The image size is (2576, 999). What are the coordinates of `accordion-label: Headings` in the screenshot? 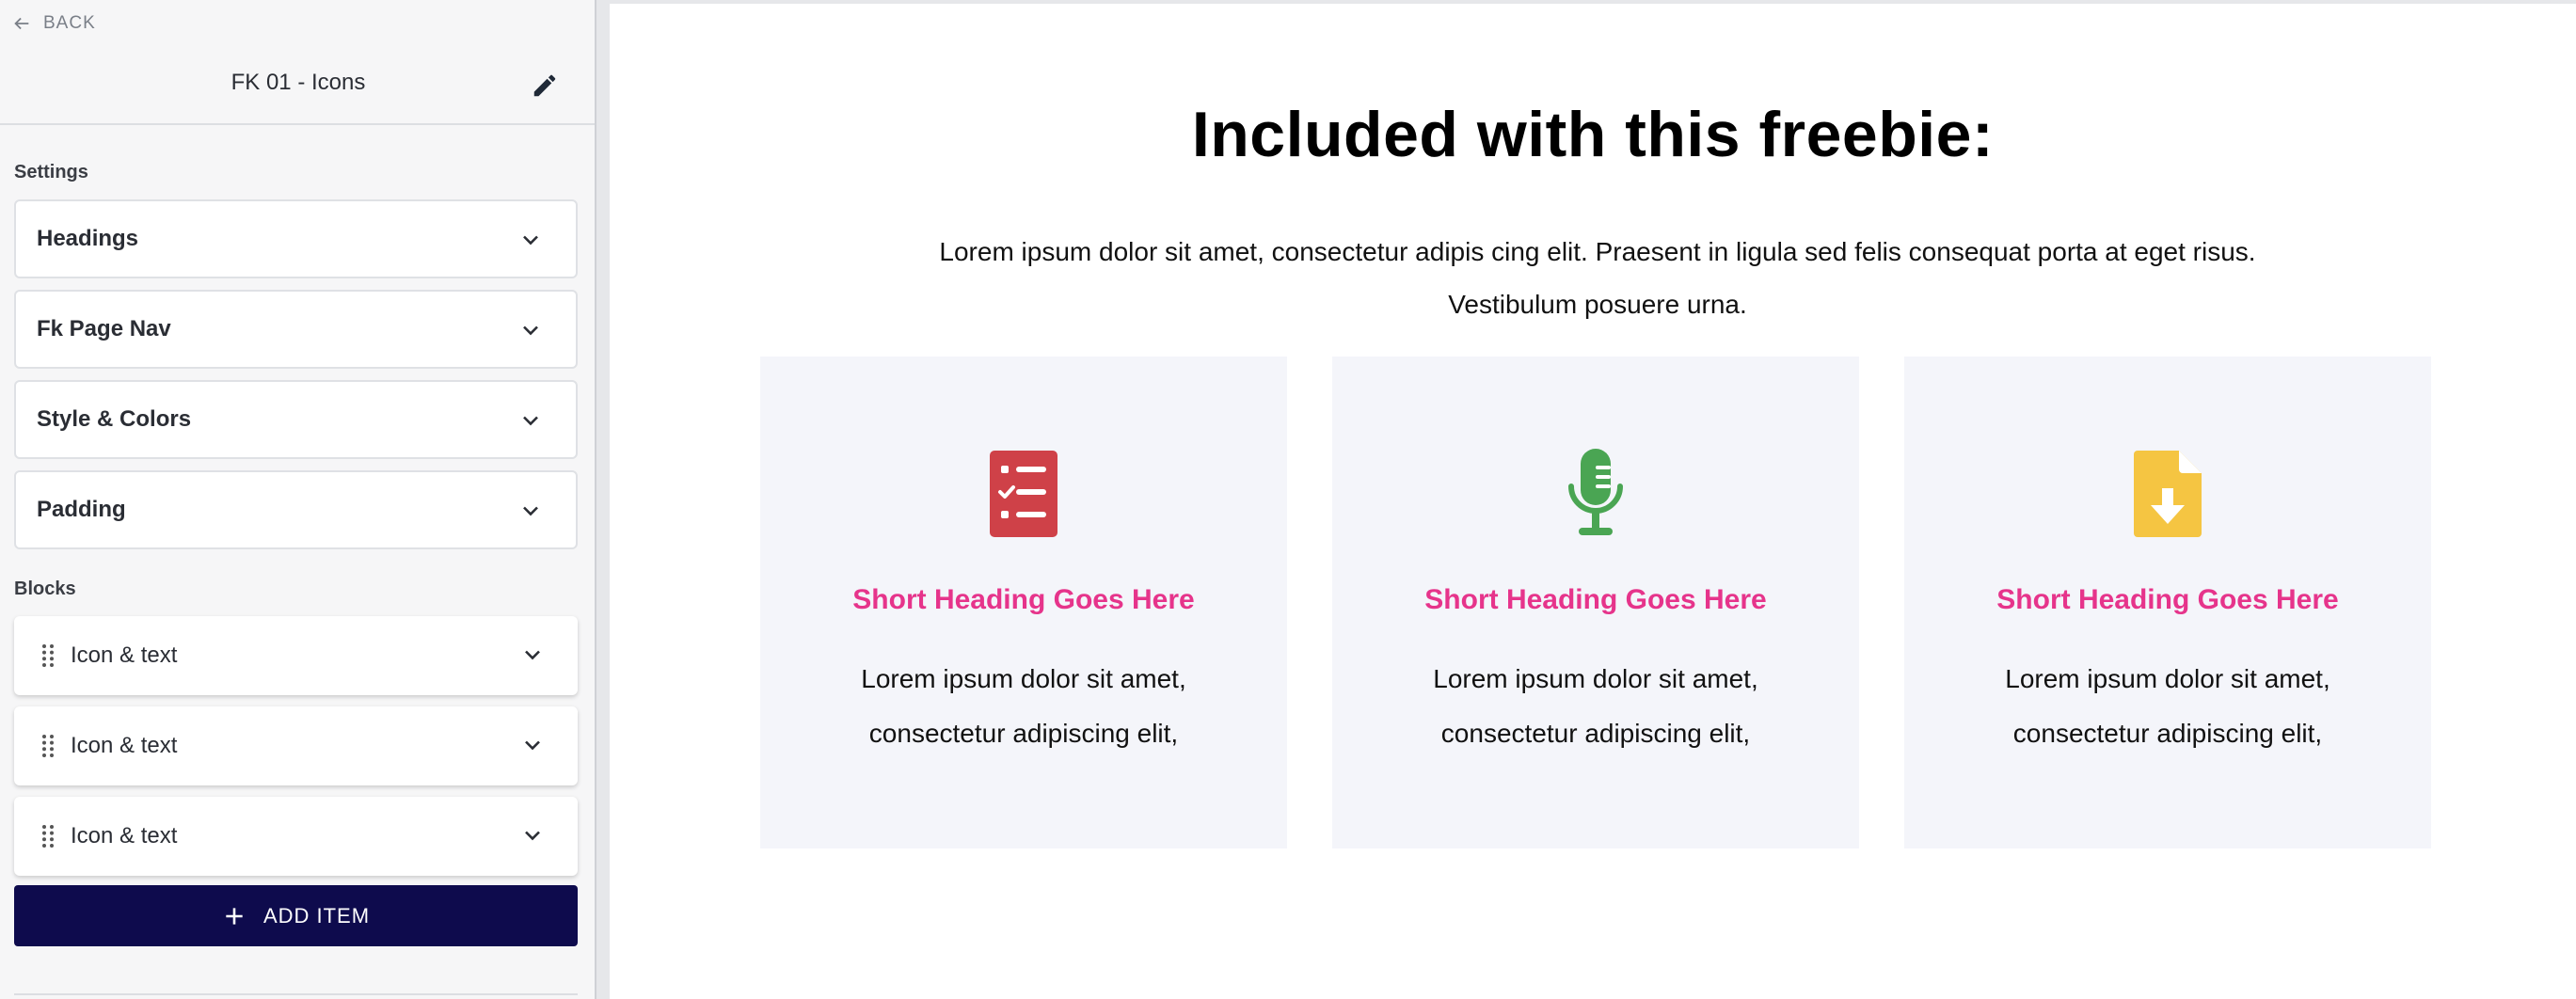 It's located at (88, 239).